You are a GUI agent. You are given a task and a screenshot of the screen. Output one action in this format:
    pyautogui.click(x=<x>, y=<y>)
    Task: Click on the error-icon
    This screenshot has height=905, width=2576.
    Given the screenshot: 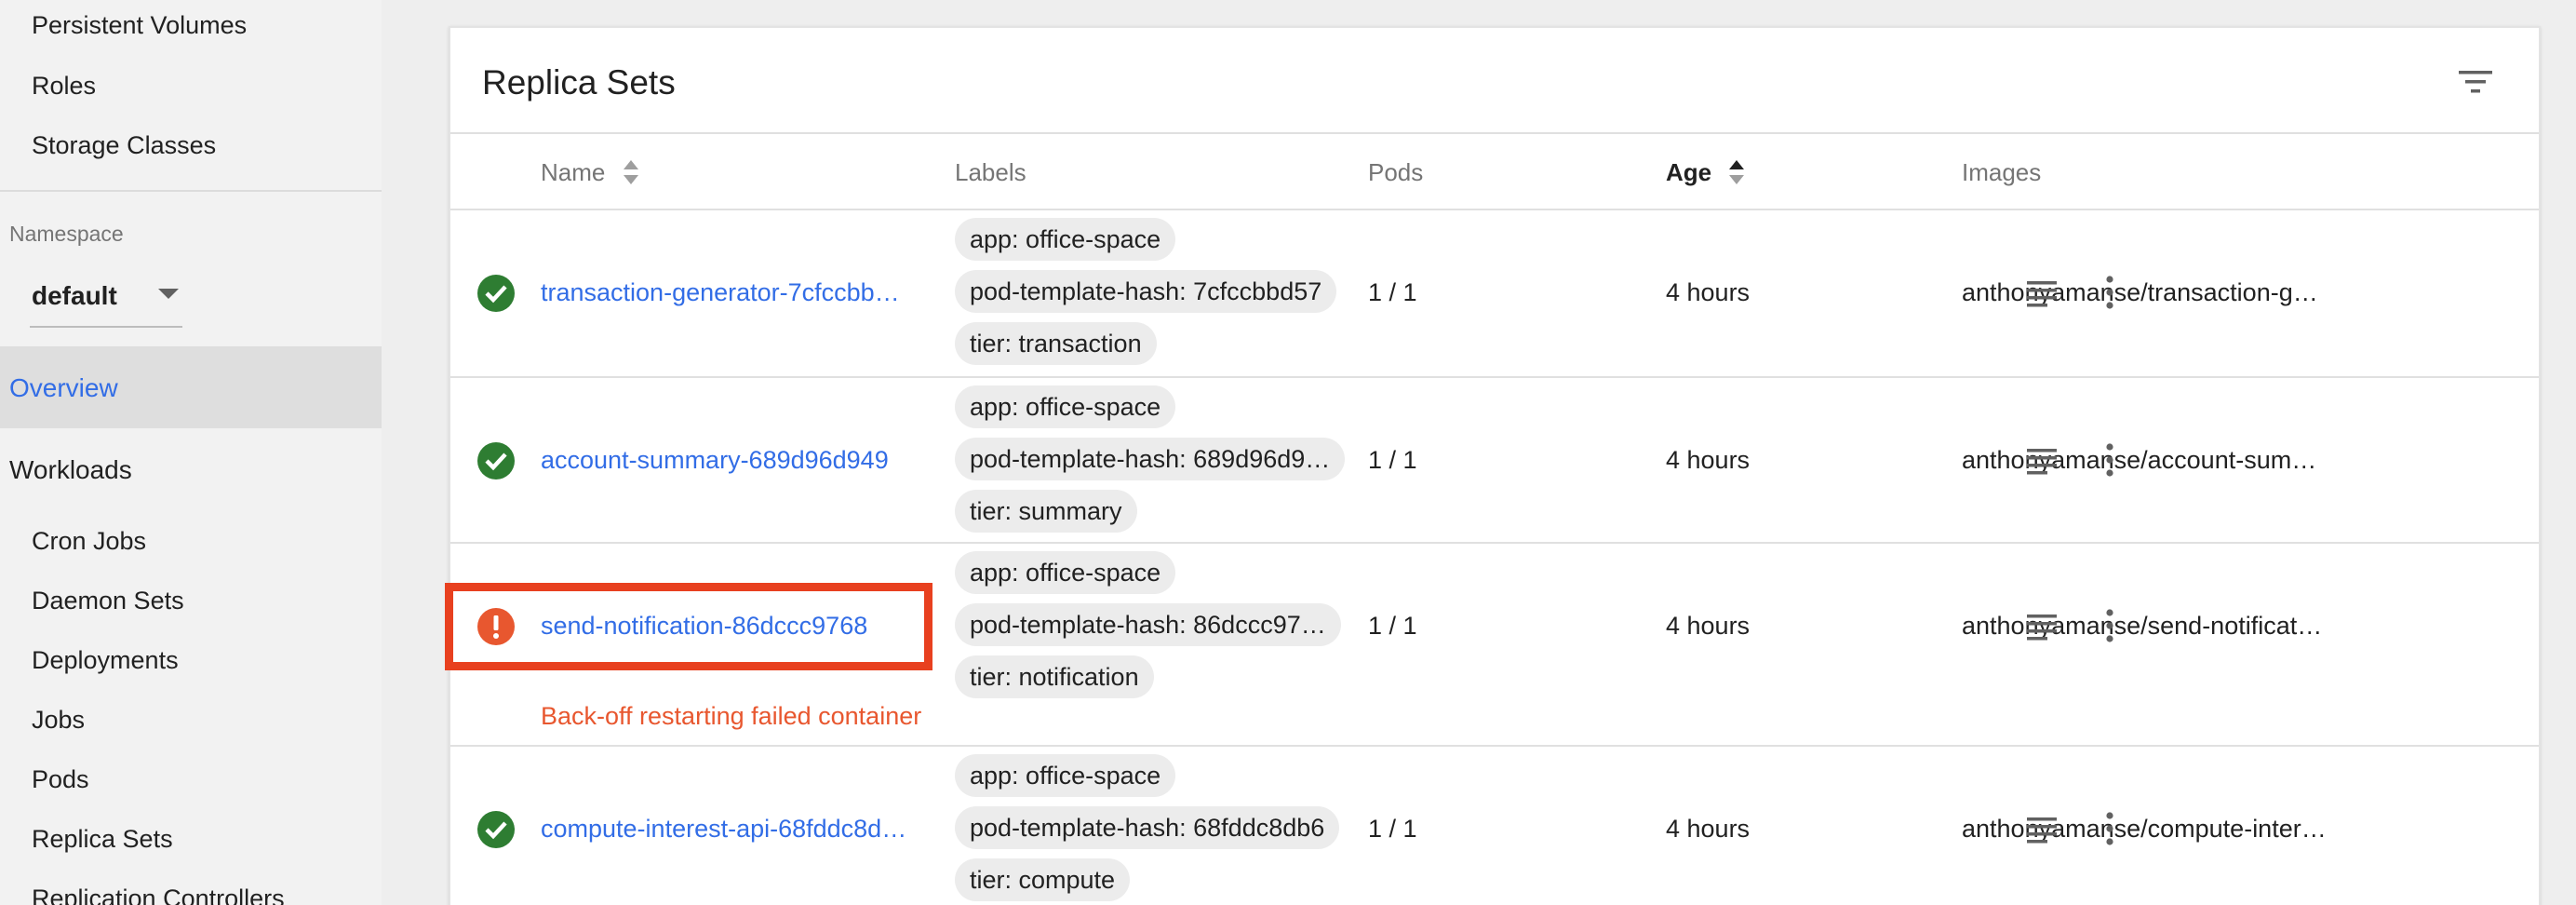 What is the action you would take?
    pyautogui.click(x=496, y=626)
    